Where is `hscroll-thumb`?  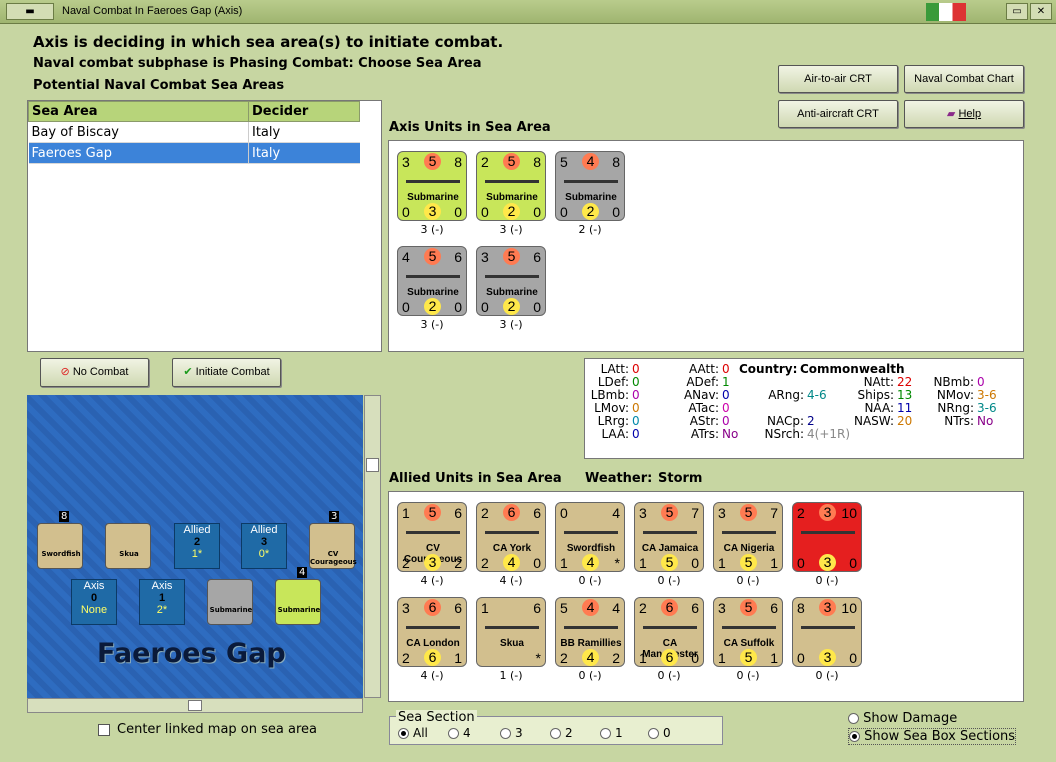 hscroll-thumb is located at coordinates (195, 705).